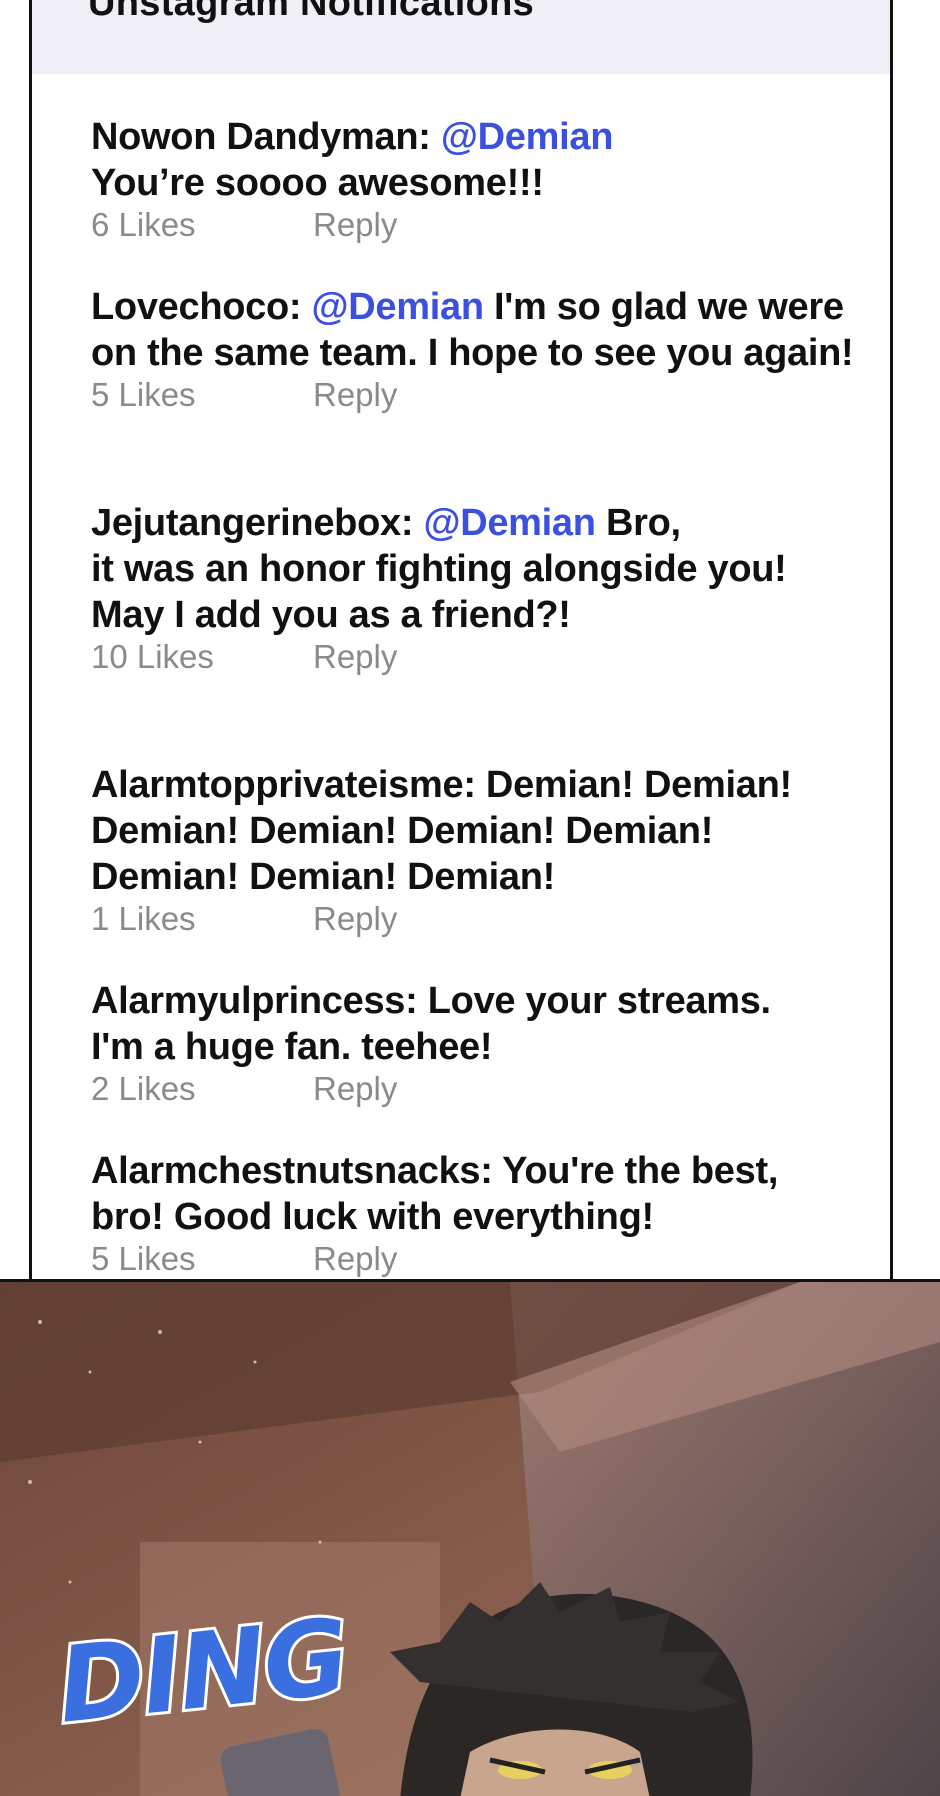  Describe the element at coordinates (635, 1171) in the screenshot. I see `comment-text-first: You're the best,` at that location.